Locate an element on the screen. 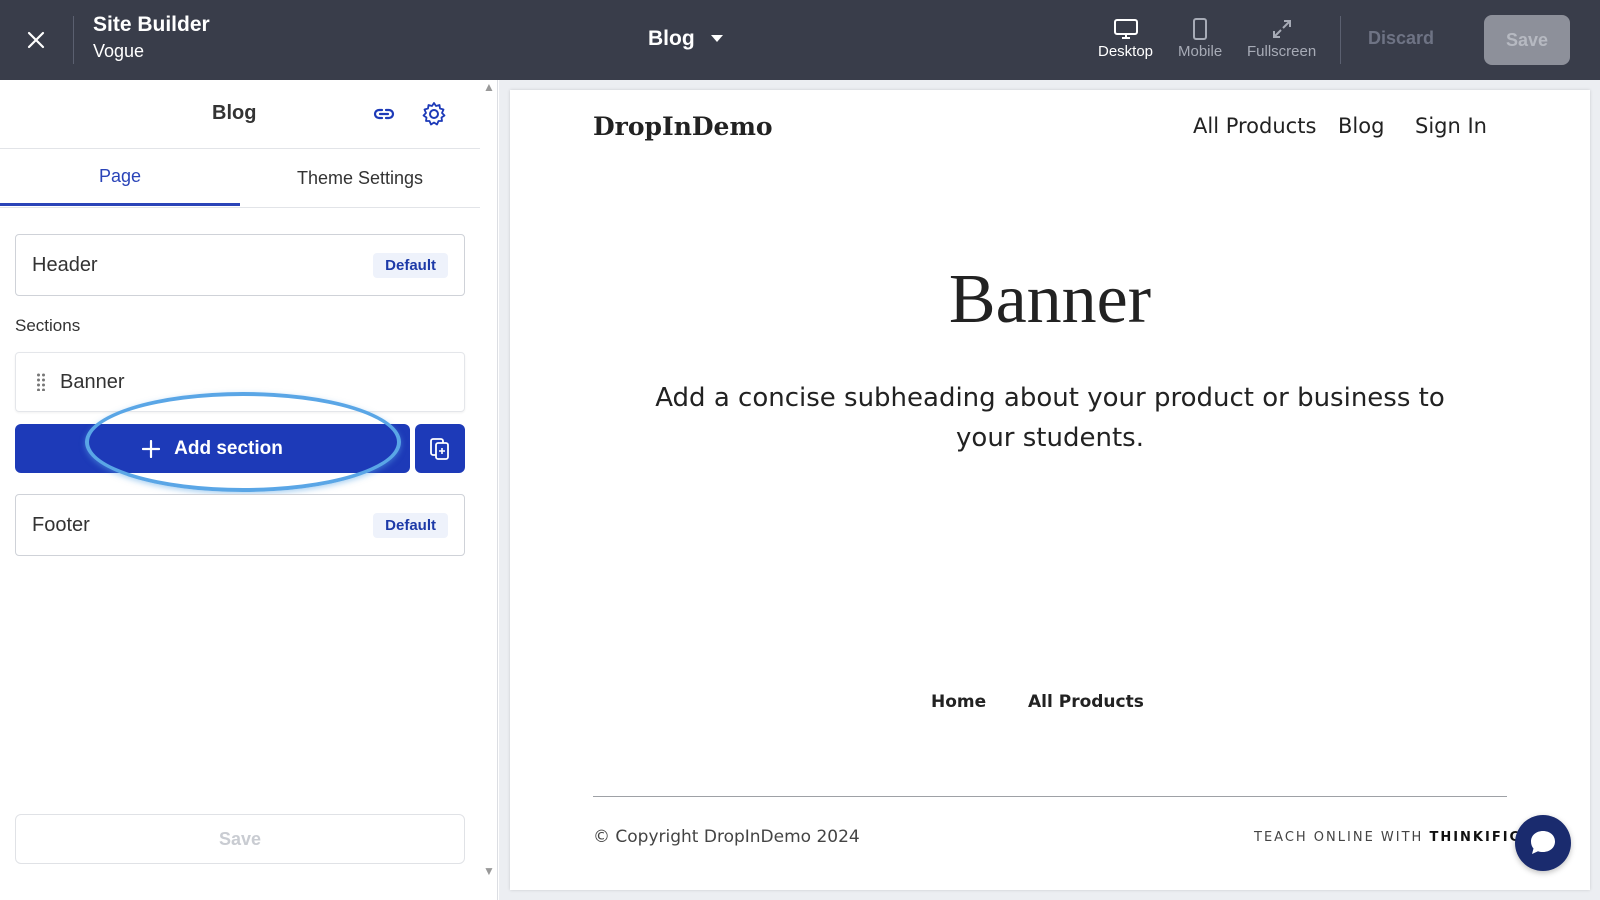 The image size is (1600, 900). copy-icon is located at coordinates (439, 448).